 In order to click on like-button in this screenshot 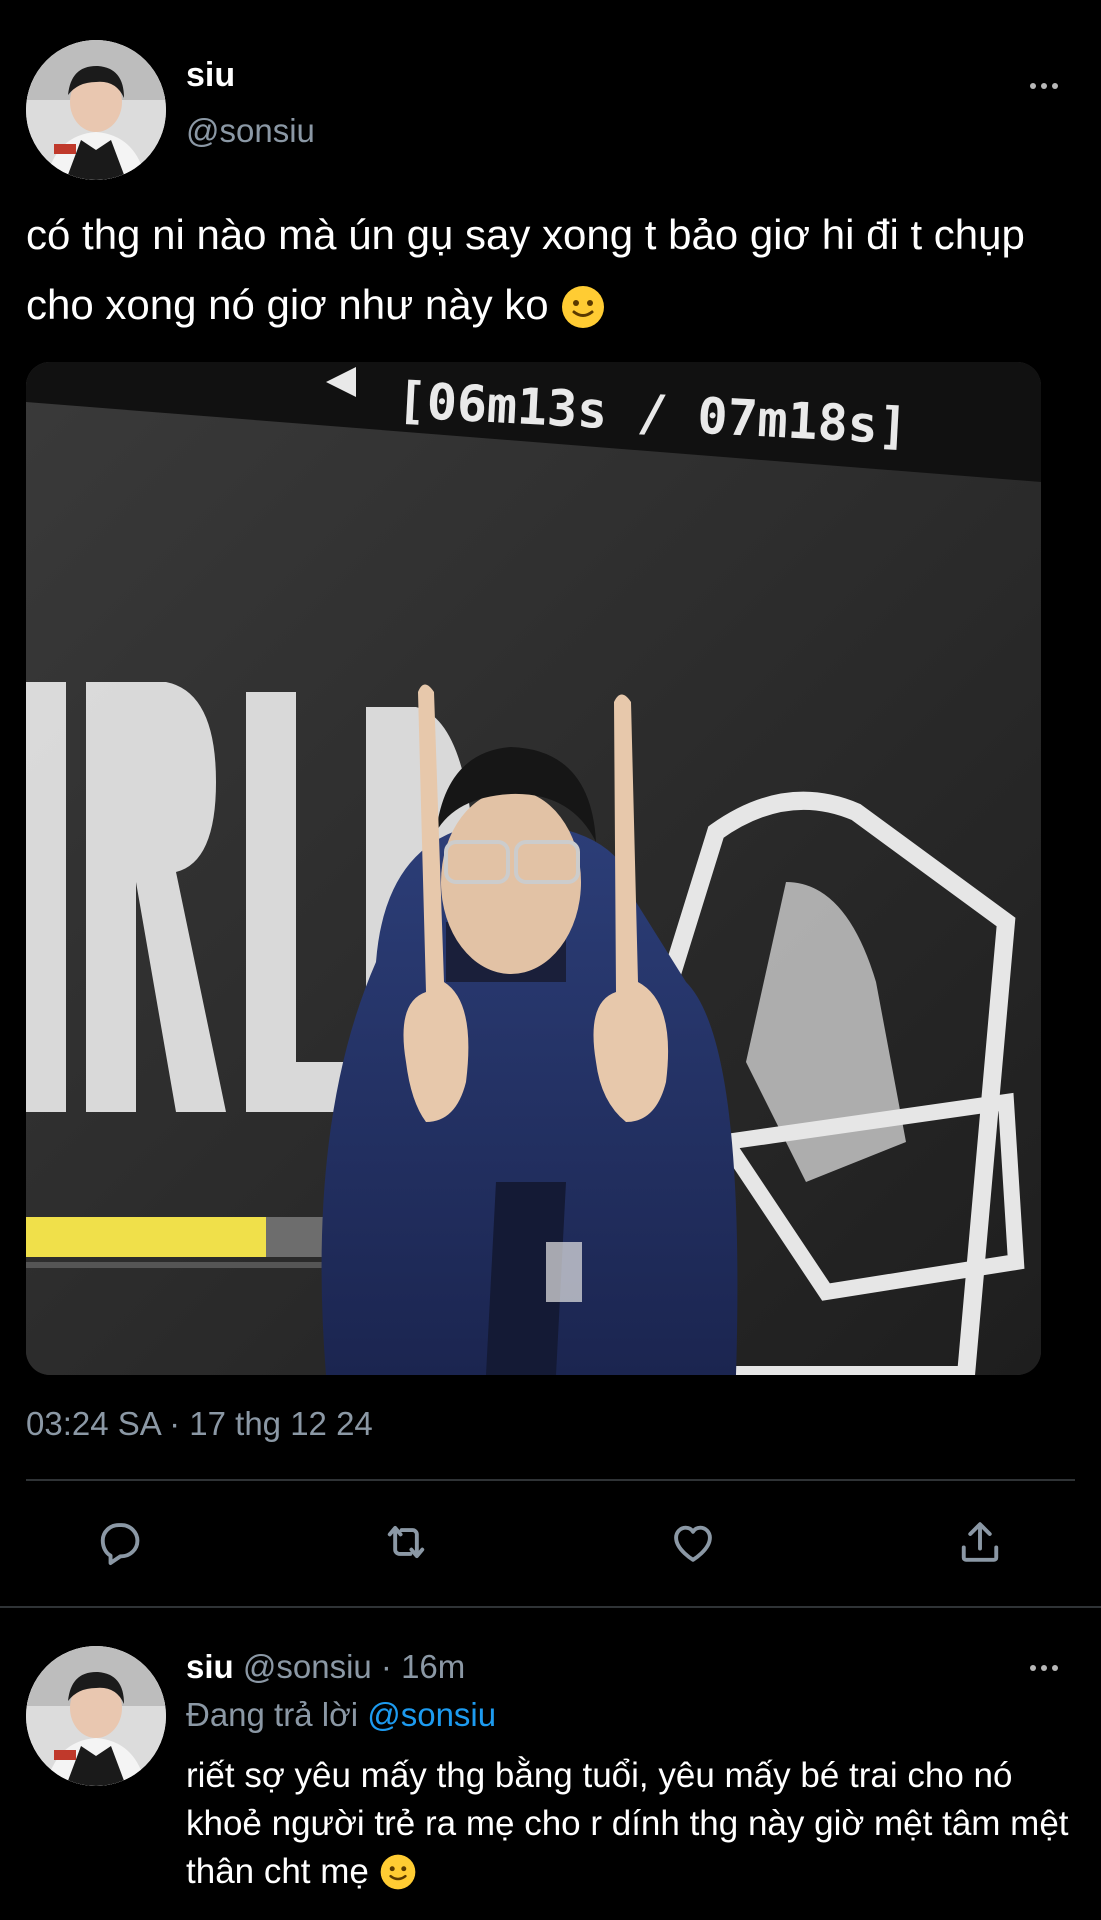, I will do `click(693, 1542)`.